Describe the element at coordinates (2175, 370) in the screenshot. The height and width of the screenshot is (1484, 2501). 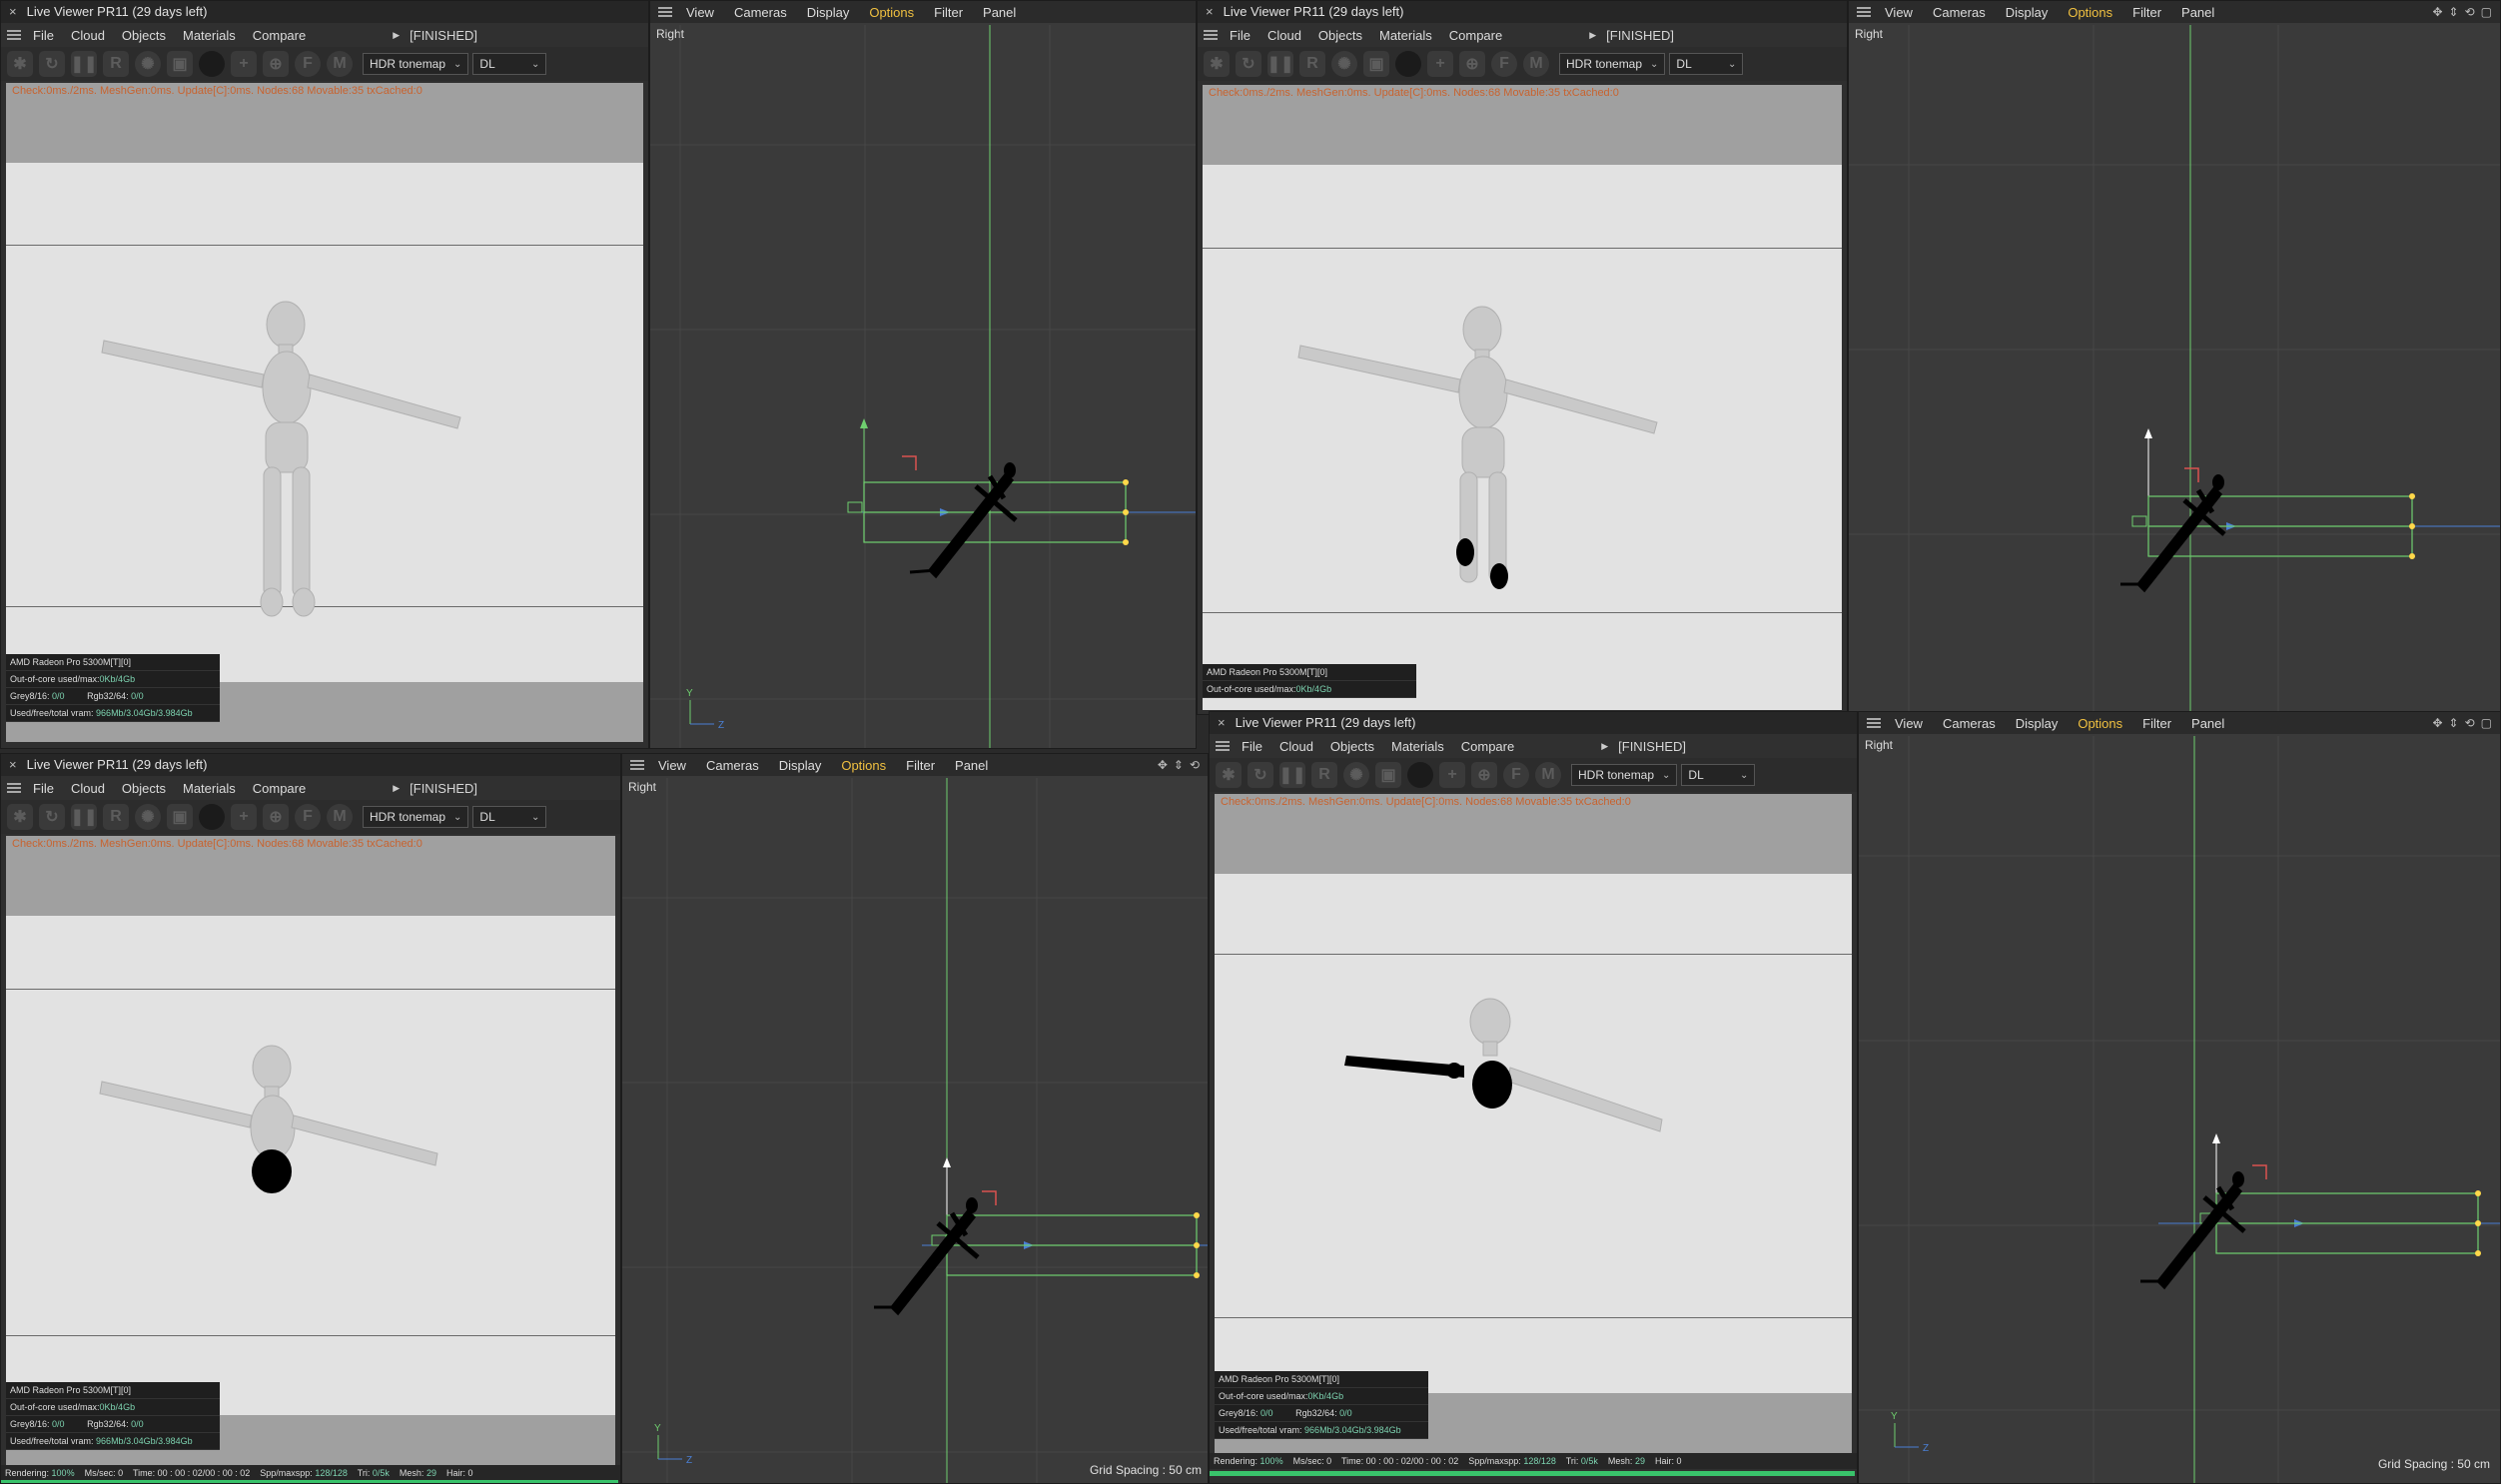
I see `viewport-canvas` at that location.